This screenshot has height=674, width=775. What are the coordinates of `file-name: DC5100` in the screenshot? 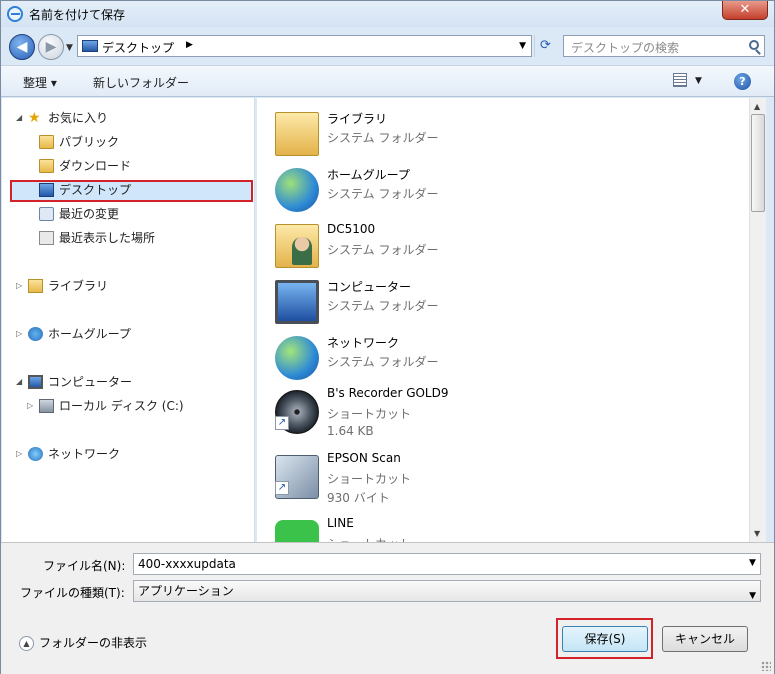 It's located at (351, 229).